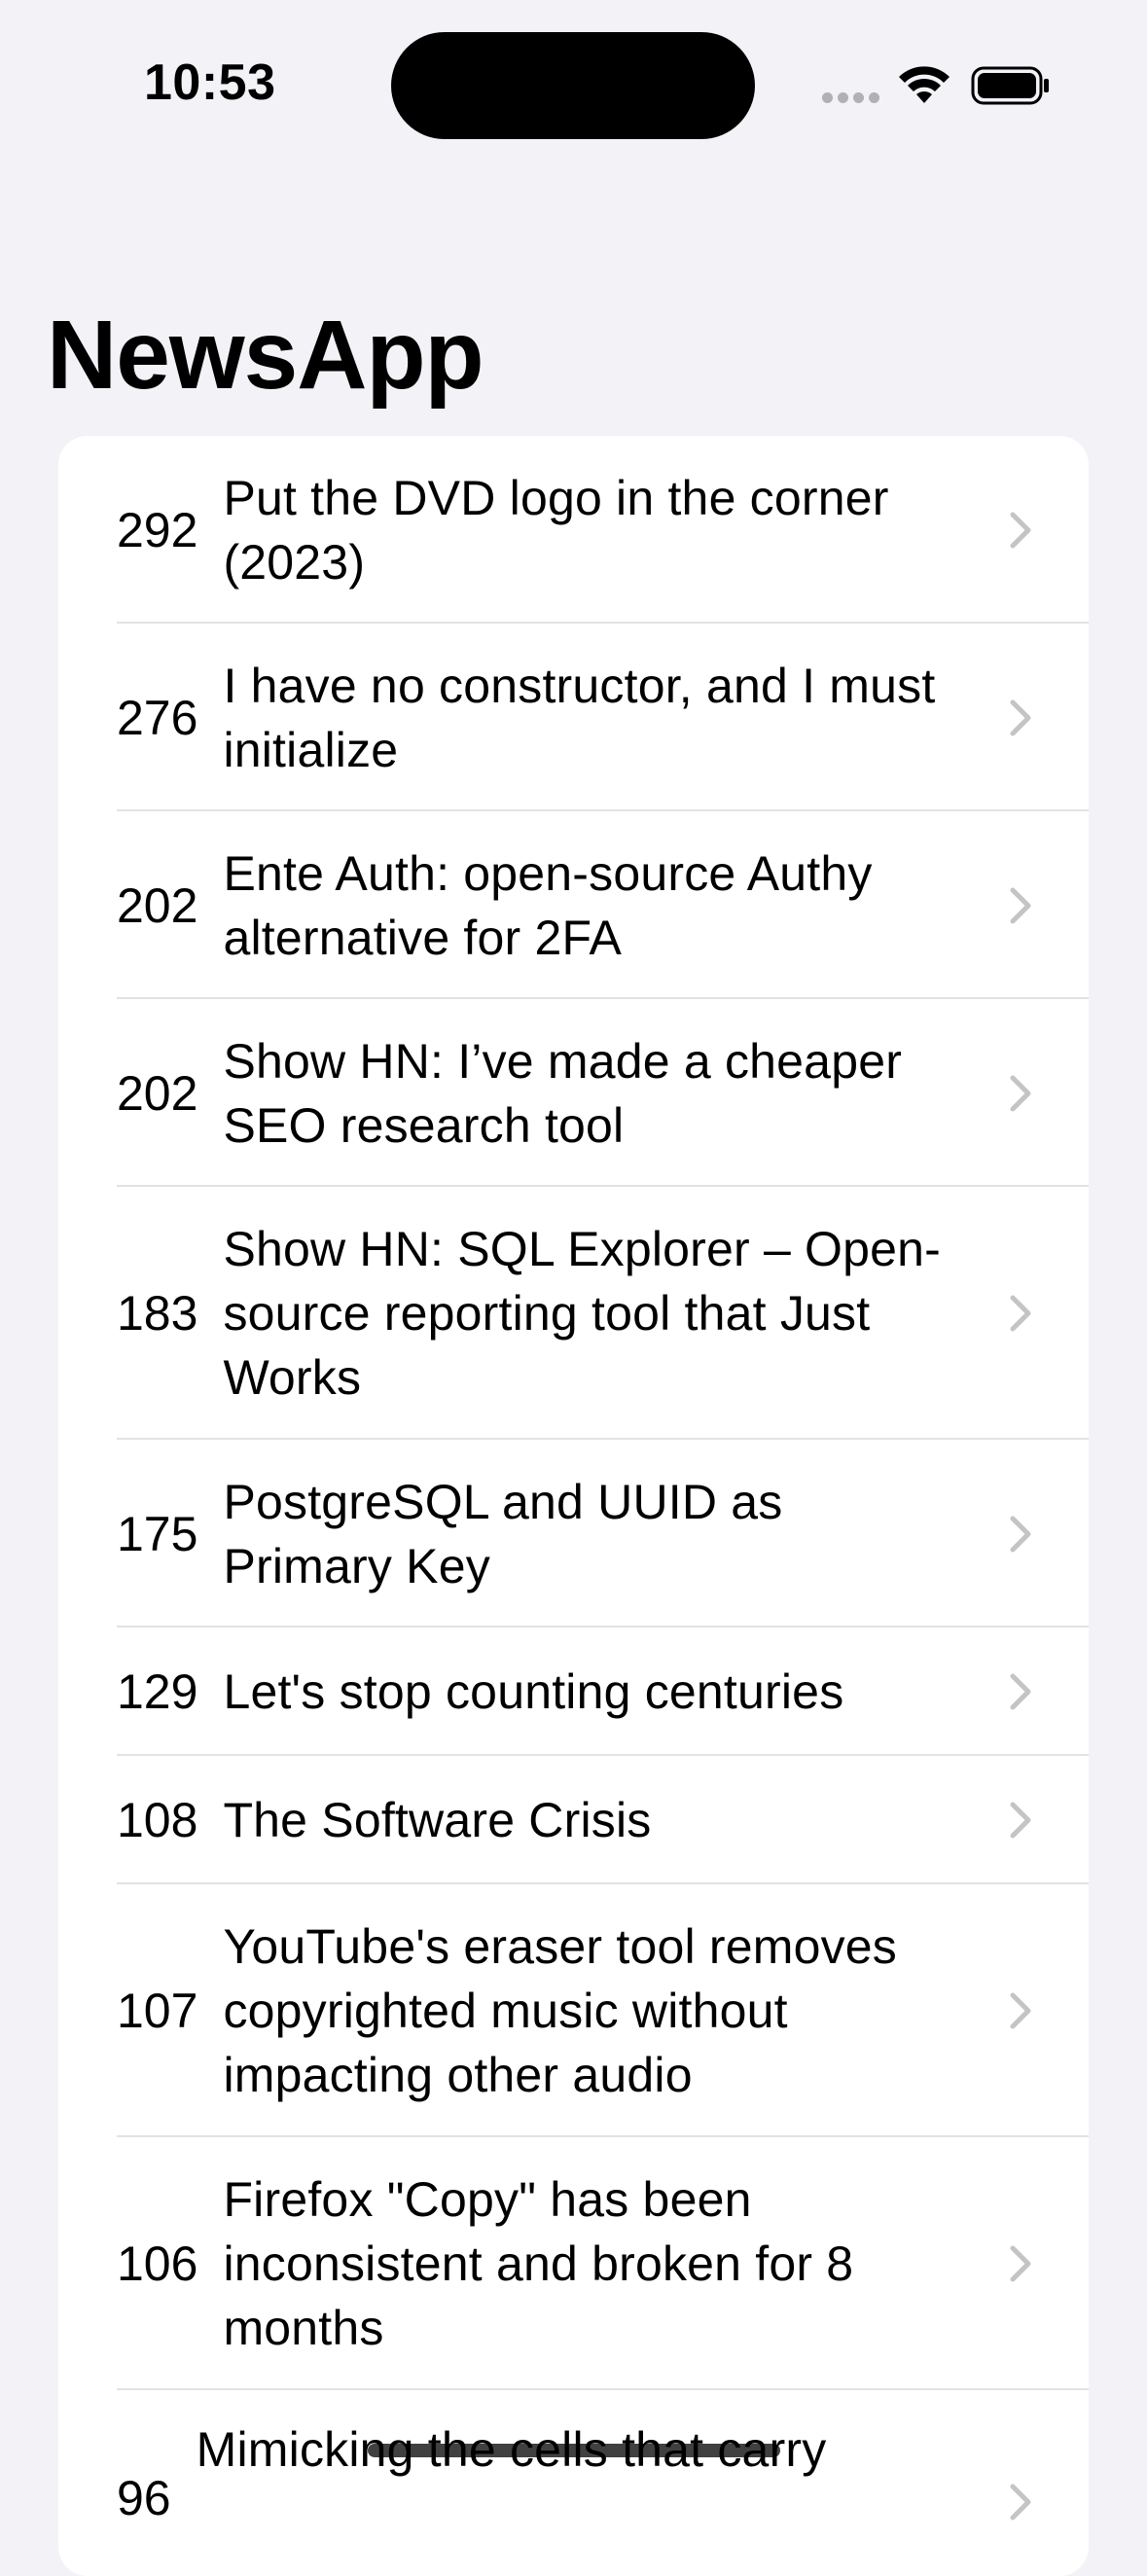 The image size is (1147, 2576). I want to click on cellular-signal-icon, so click(851, 98).